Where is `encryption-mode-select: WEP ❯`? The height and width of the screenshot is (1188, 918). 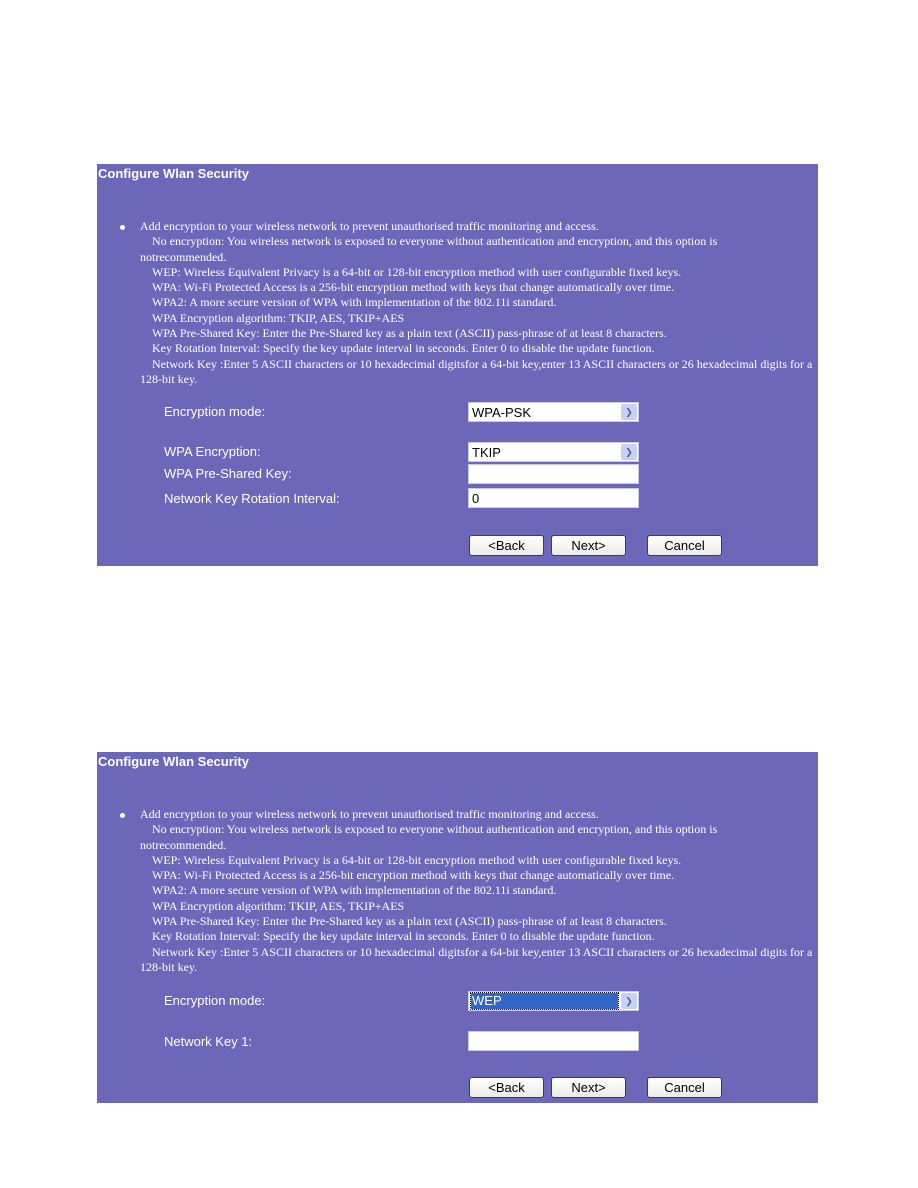 encryption-mode-select: WEP ❯ is located at coordinates (553, 1001).